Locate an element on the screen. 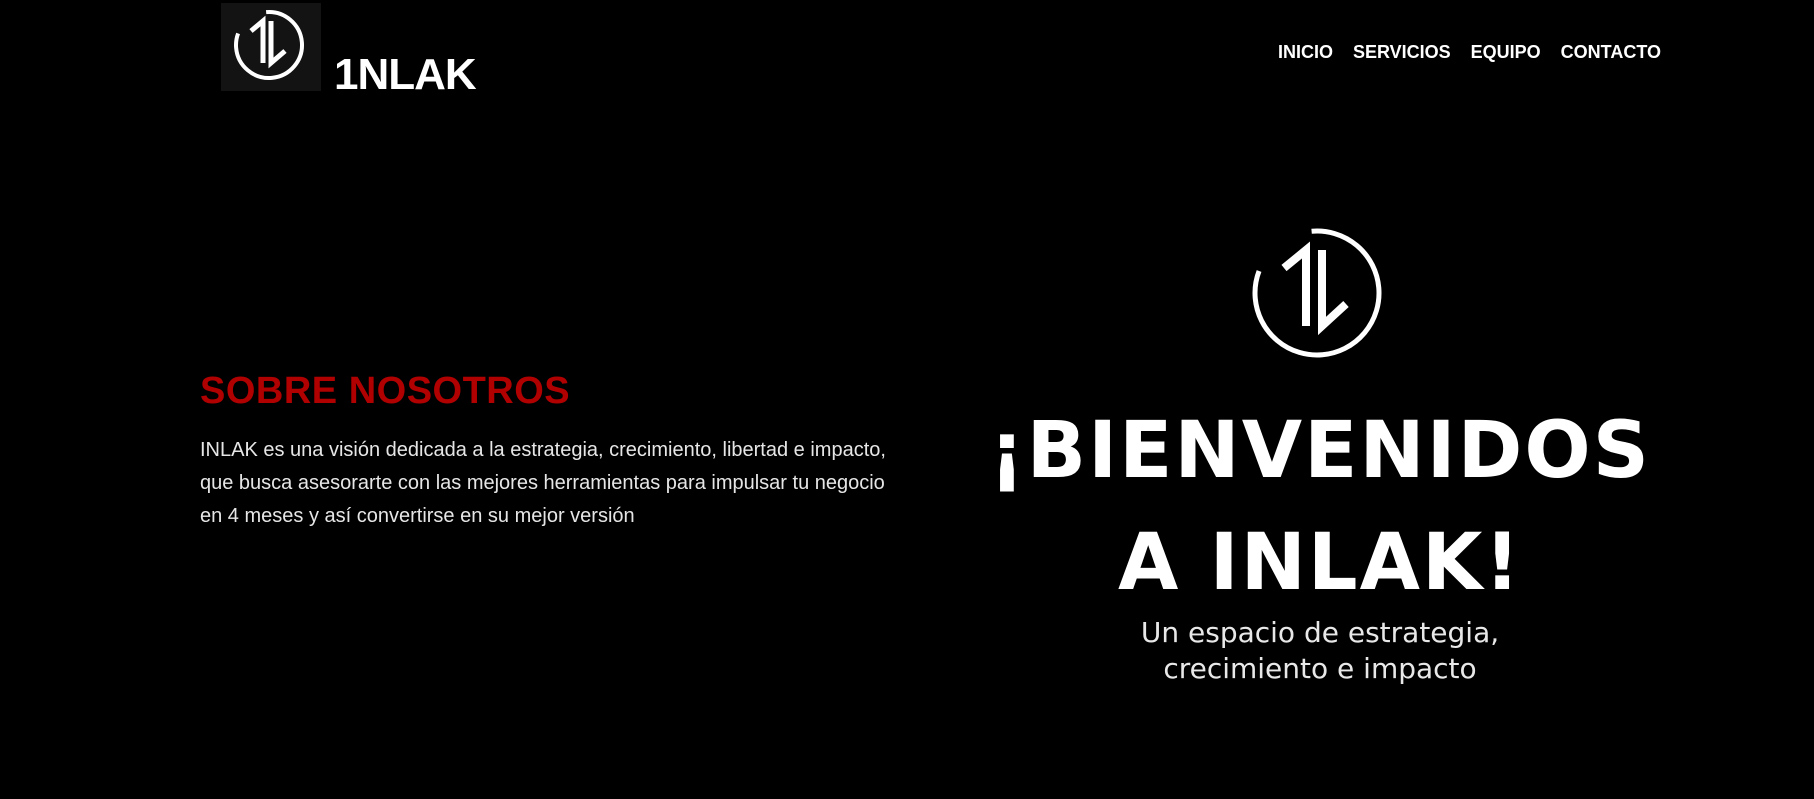  nav-link-inicio: INICIO is located at coordinates (1305, 52).